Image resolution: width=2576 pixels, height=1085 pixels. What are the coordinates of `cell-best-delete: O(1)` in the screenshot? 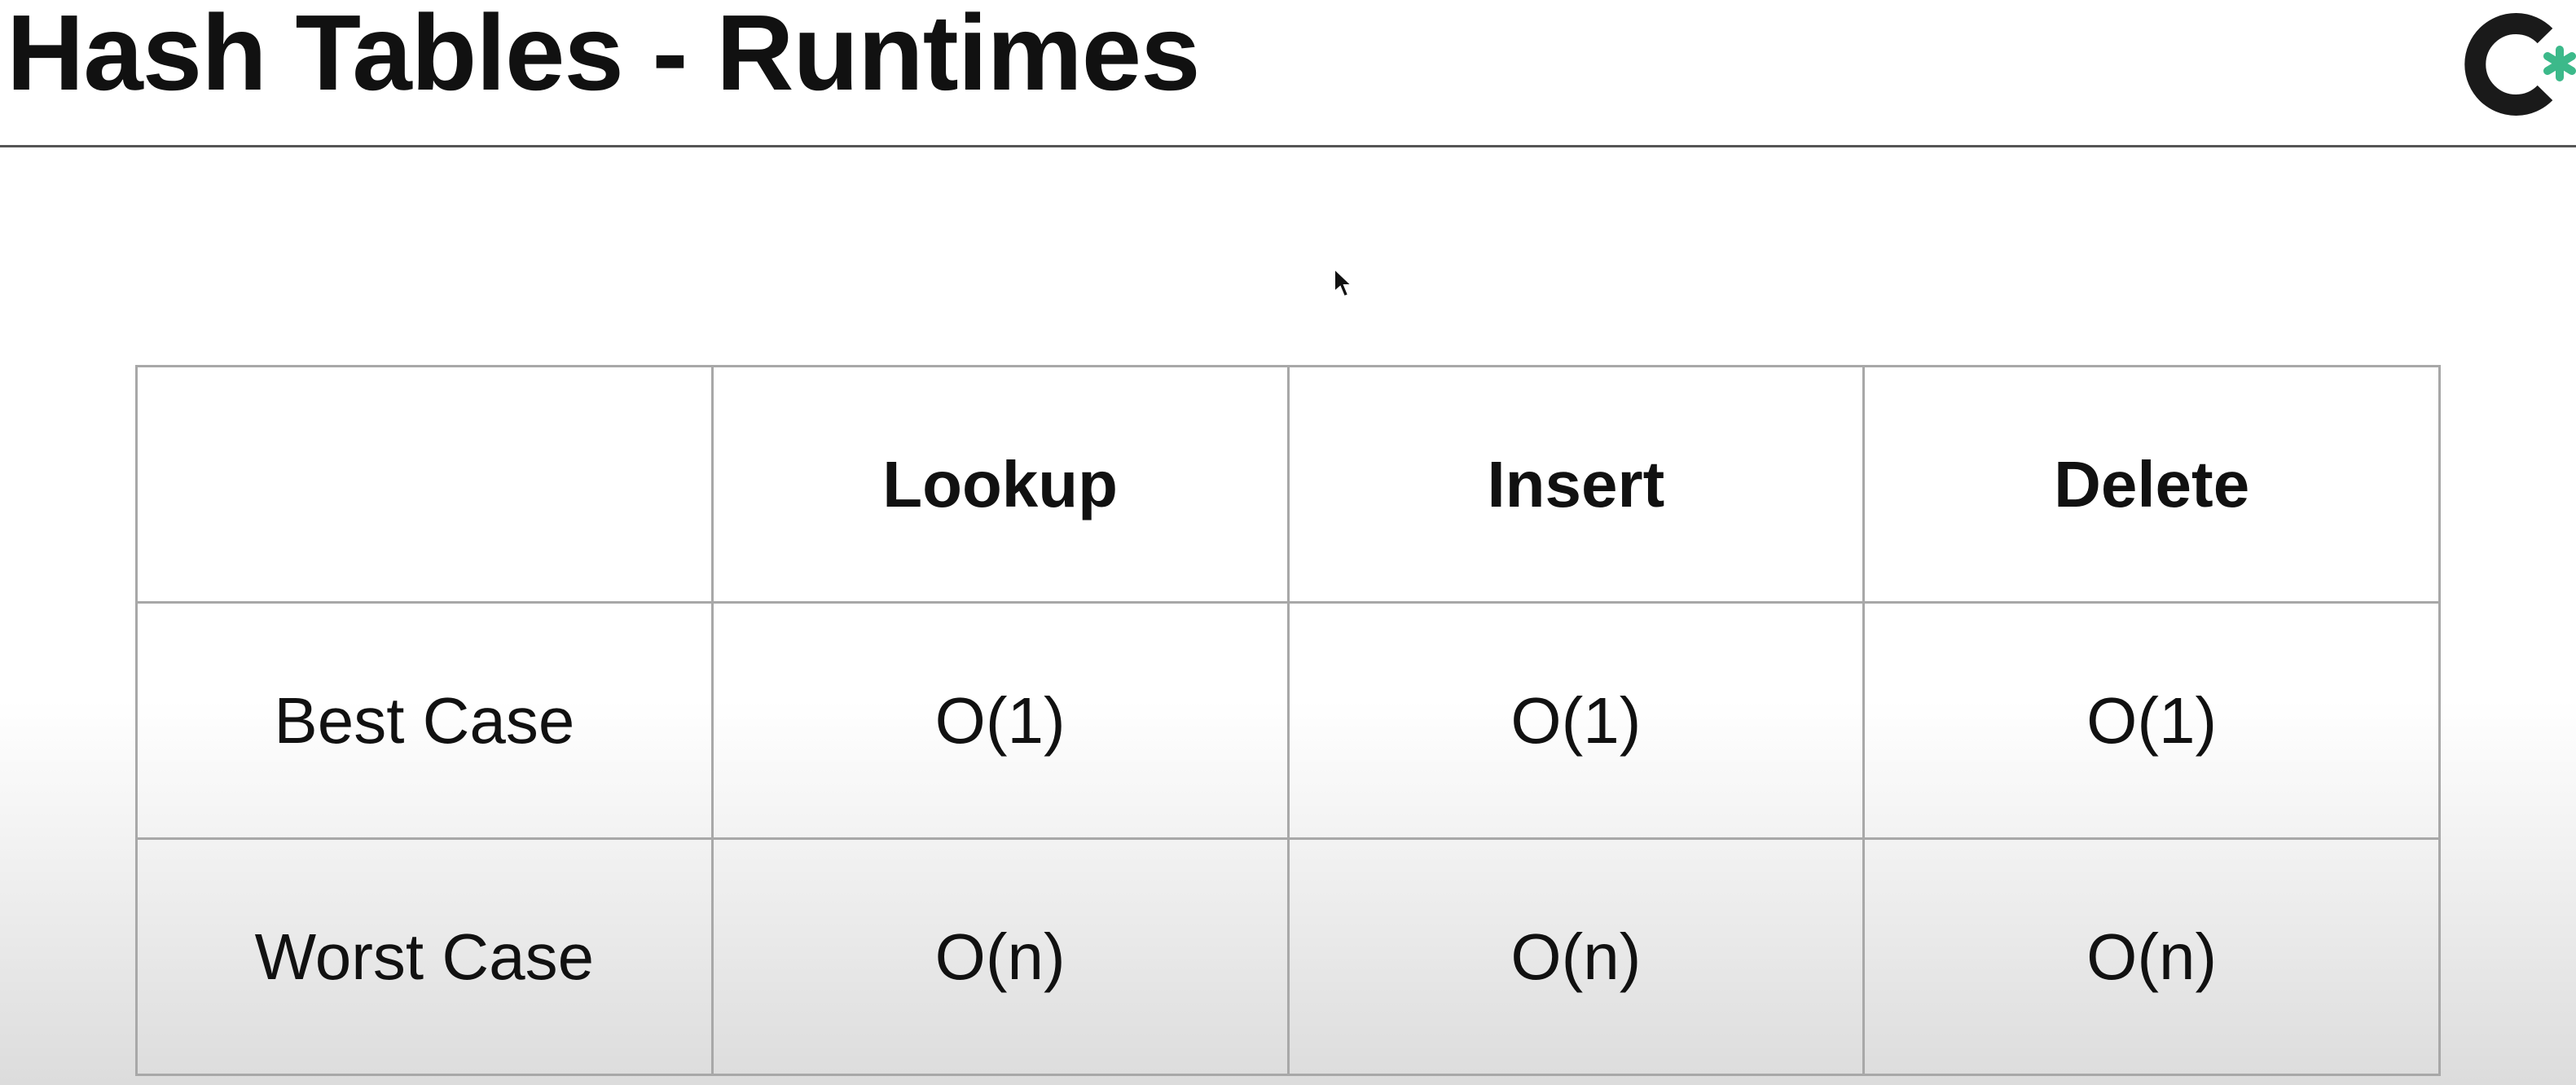 It's located at (2151, 720).